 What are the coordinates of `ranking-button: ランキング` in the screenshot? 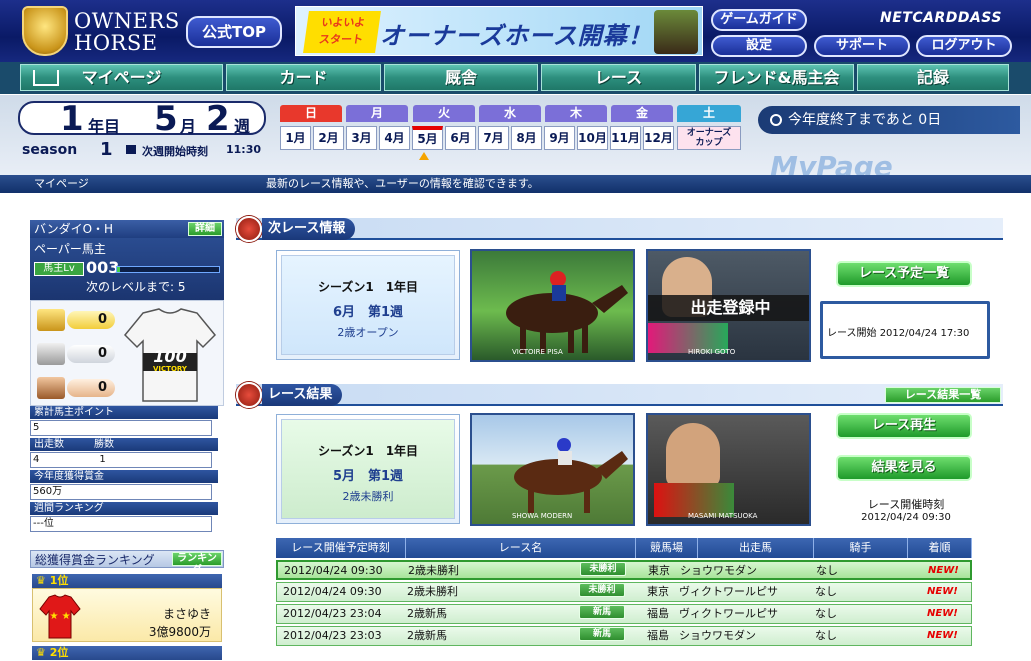 It's located at (197, 564).